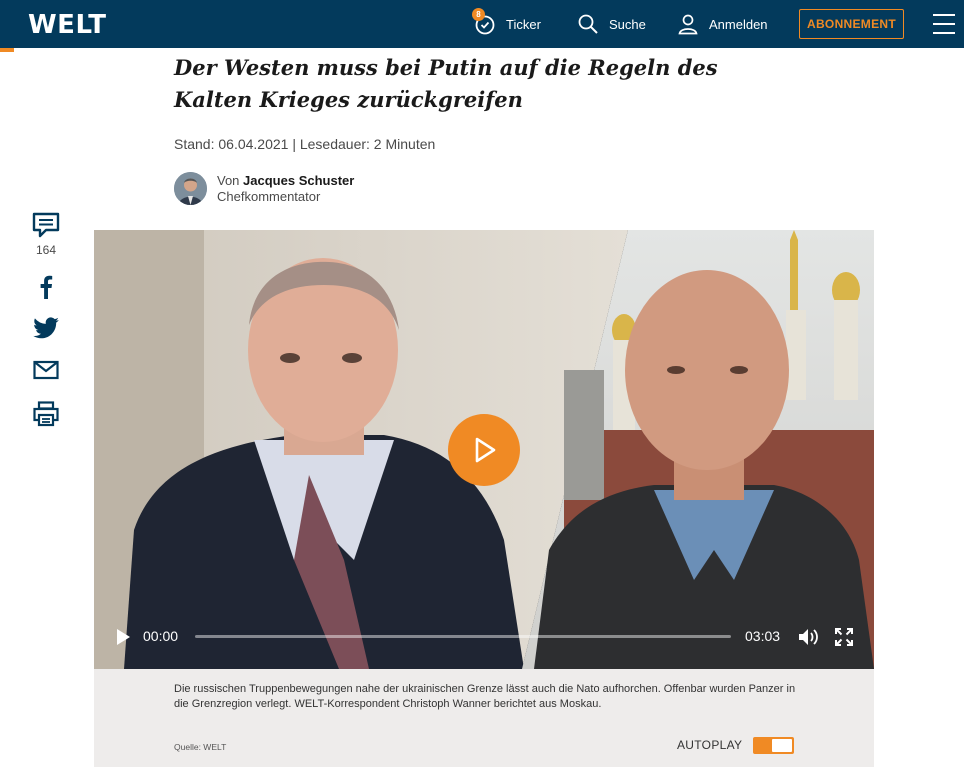 Image resolution: width=964 pixels, height=767 pixels. What do you see at coordinates (463, 636) in the screenshot?
I see `progress-bar` at bounding box center [463, 636].